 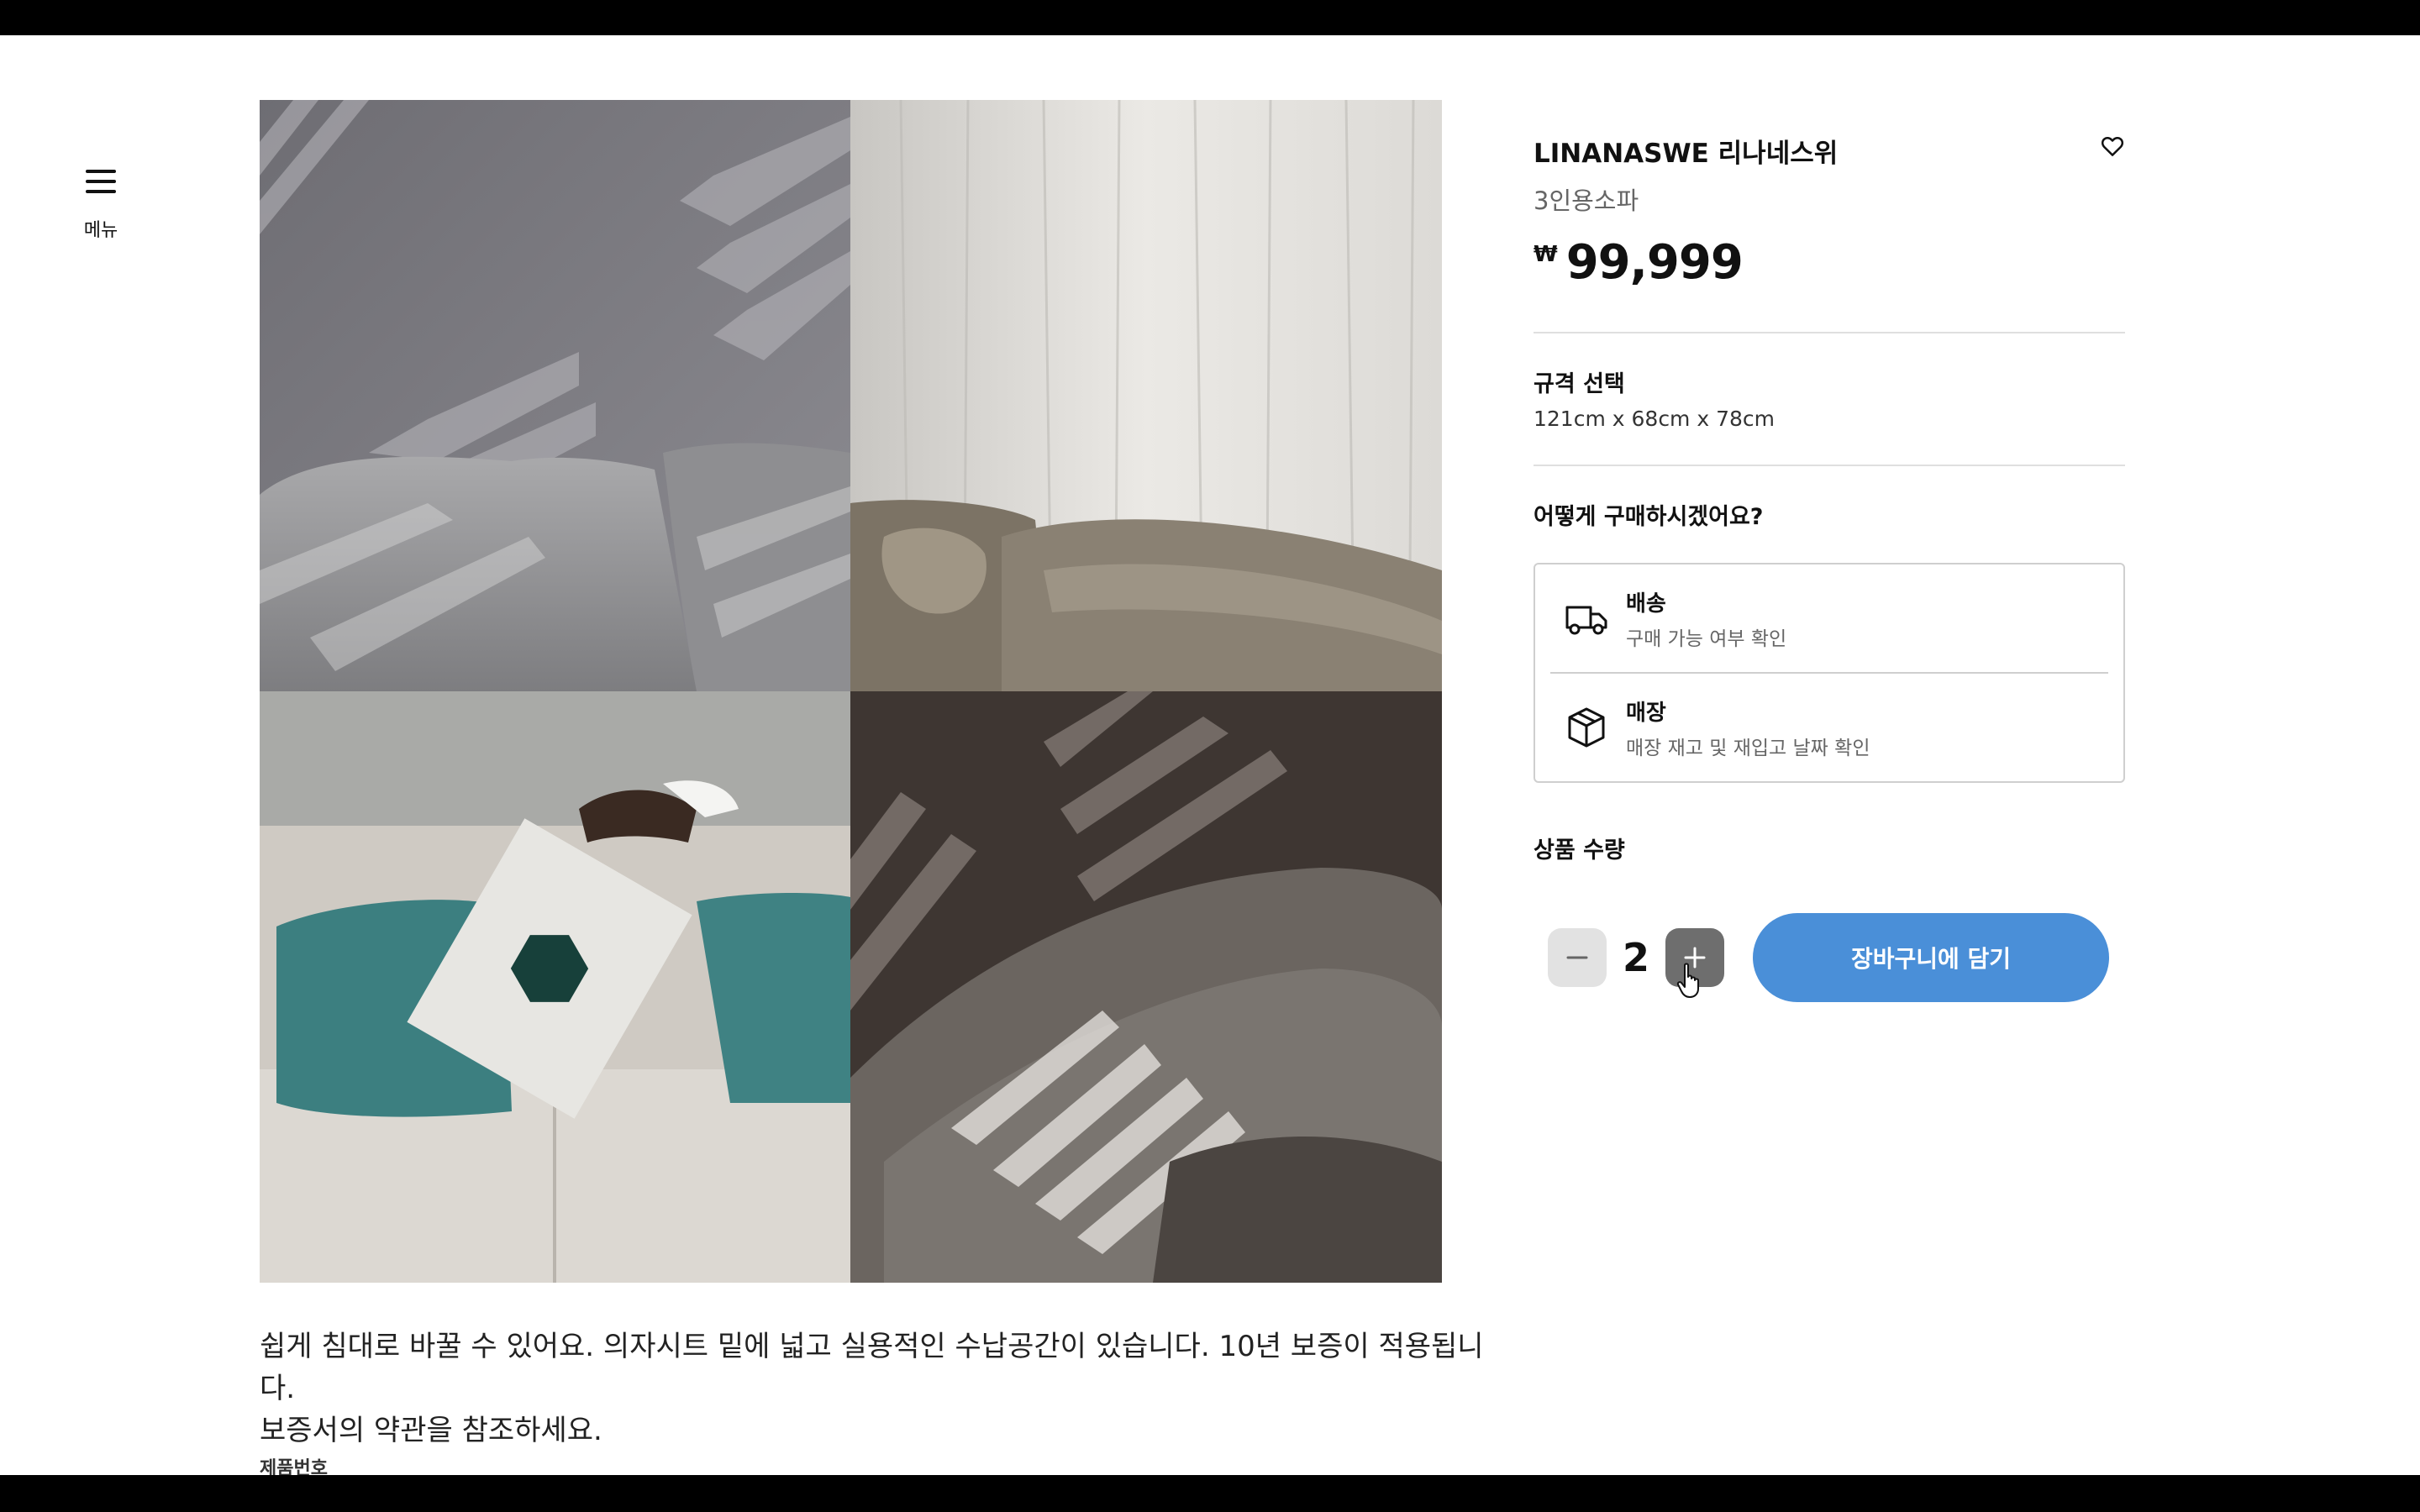 I want to click on quantity-stepper: 2 장바구니에 담기, so click(x=1829, y=957).